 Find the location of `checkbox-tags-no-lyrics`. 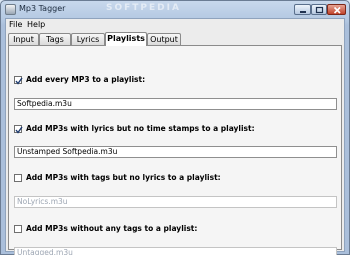

checkbox-tags-no-lyrics is located at coordinates (18, 178).